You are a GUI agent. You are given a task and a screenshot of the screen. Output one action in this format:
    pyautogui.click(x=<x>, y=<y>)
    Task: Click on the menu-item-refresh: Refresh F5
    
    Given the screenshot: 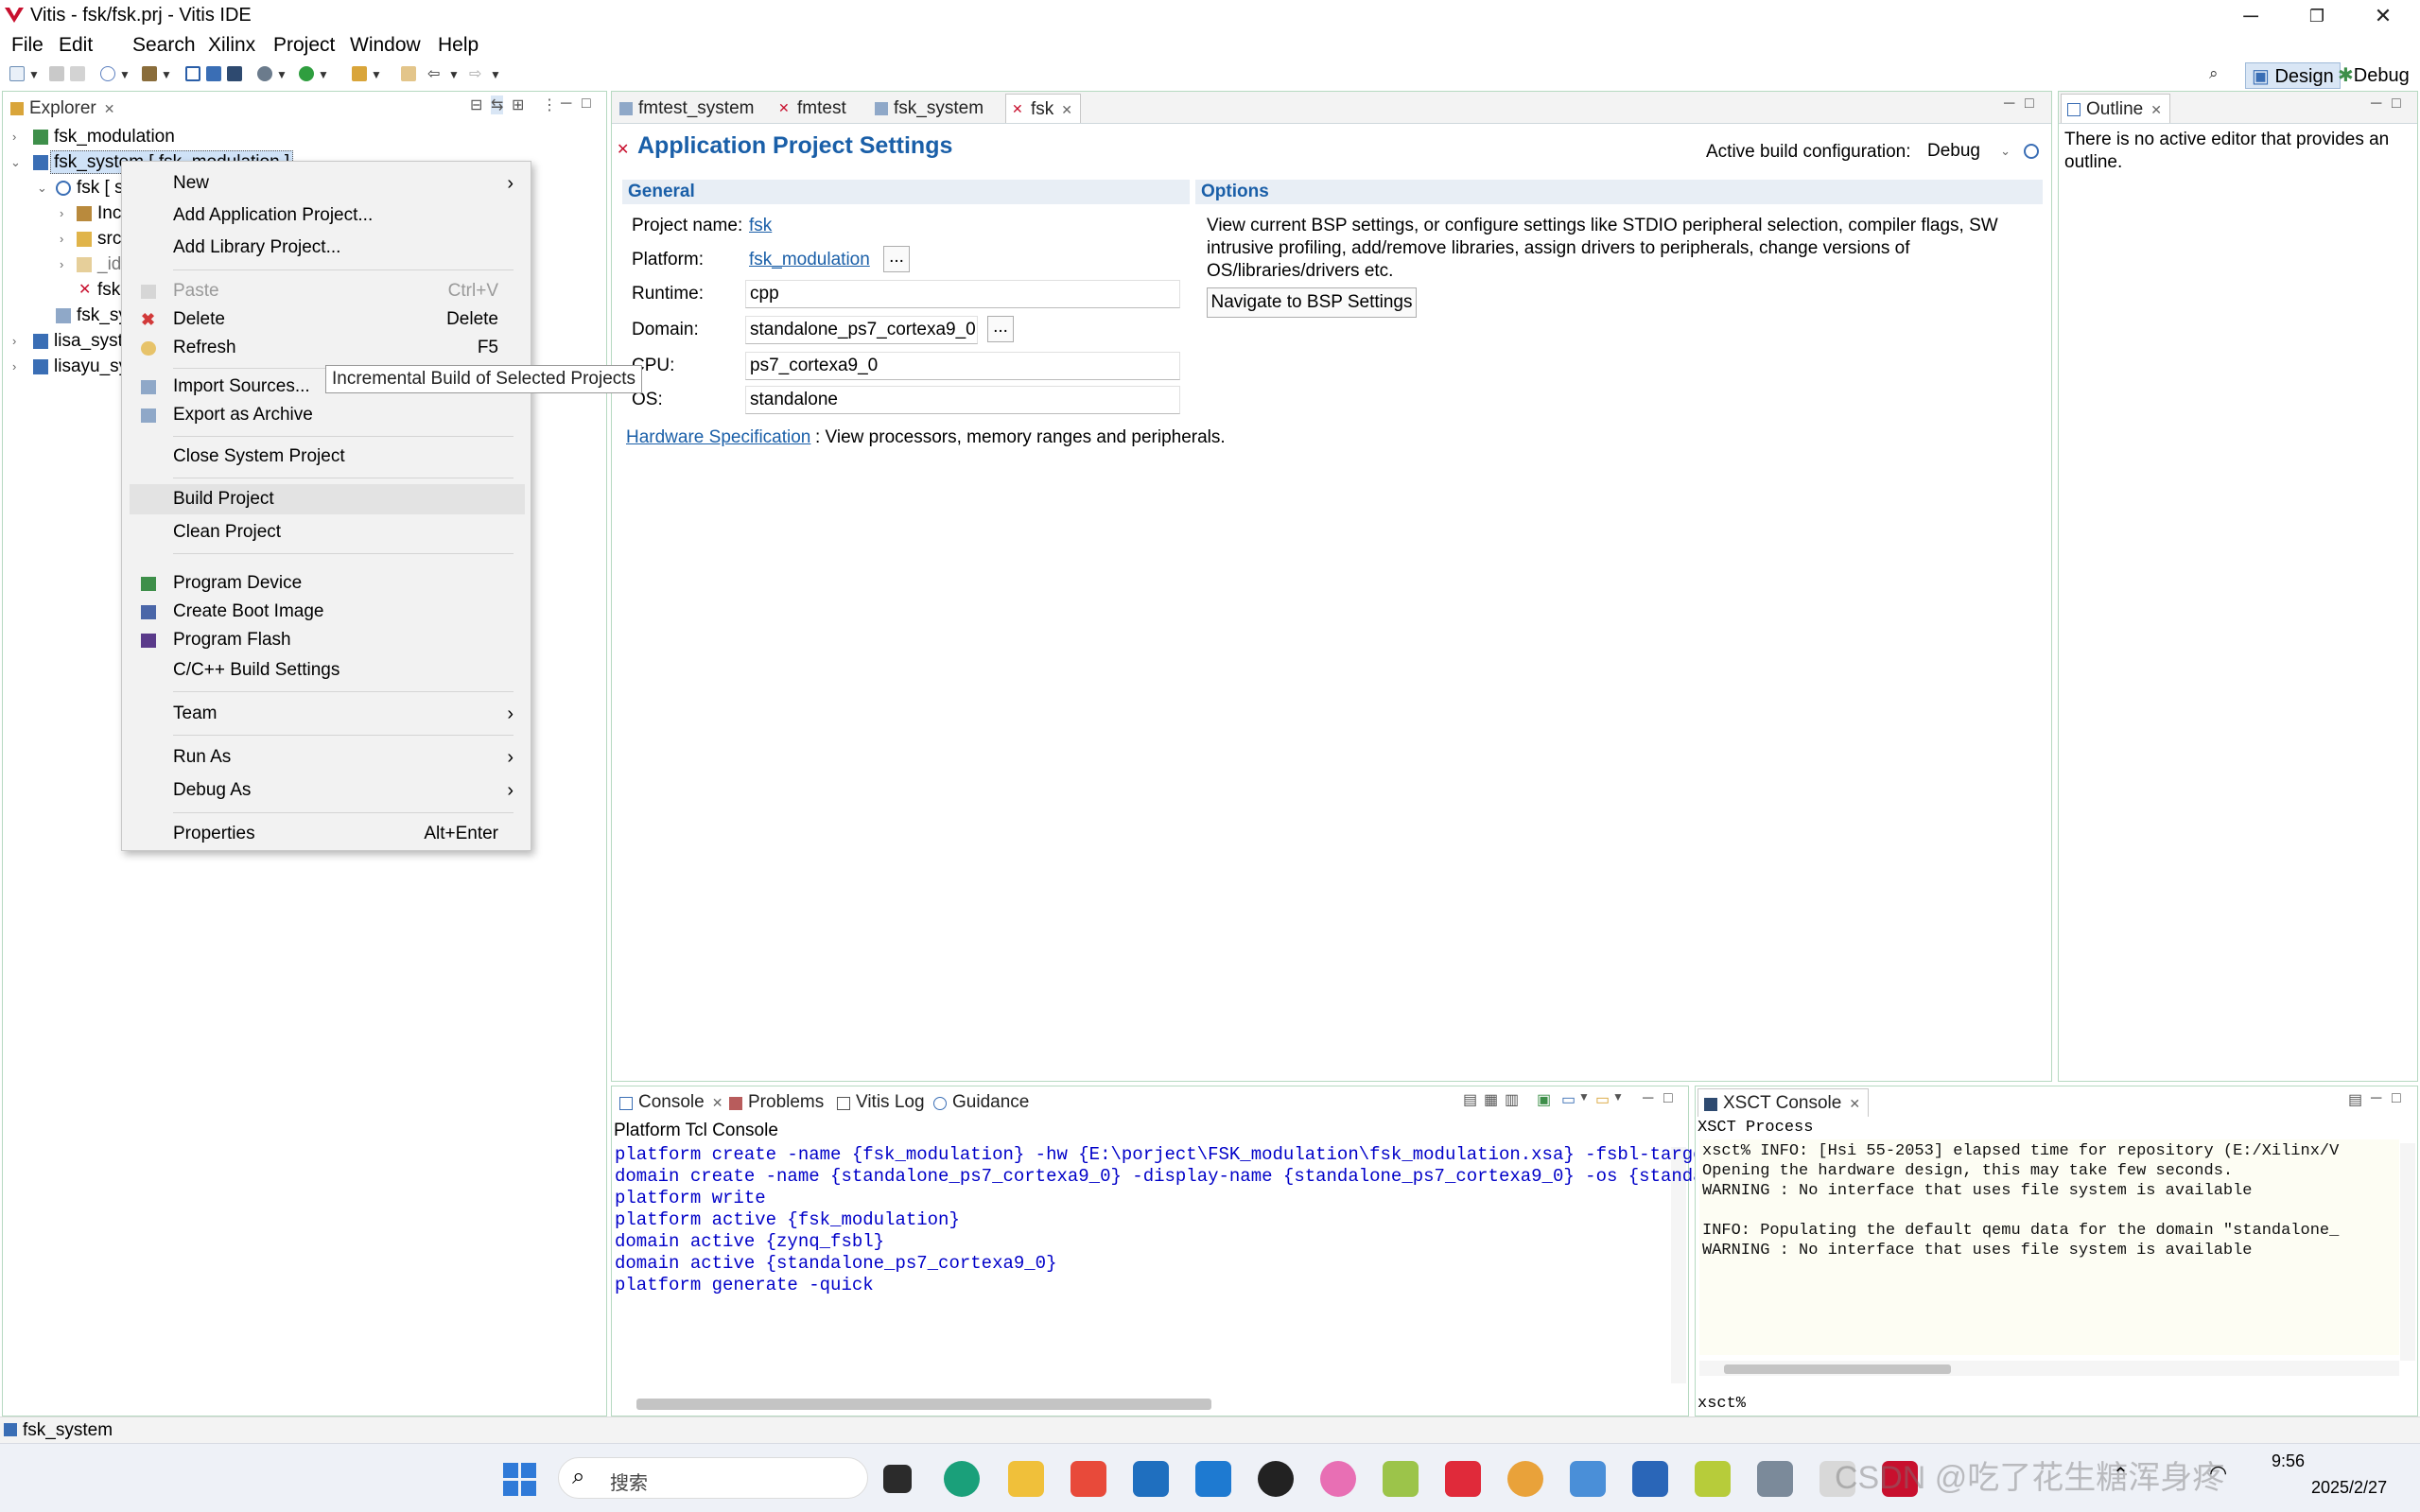 What is the action you would take?
    pyautogui.click(x=327, y=348)
    